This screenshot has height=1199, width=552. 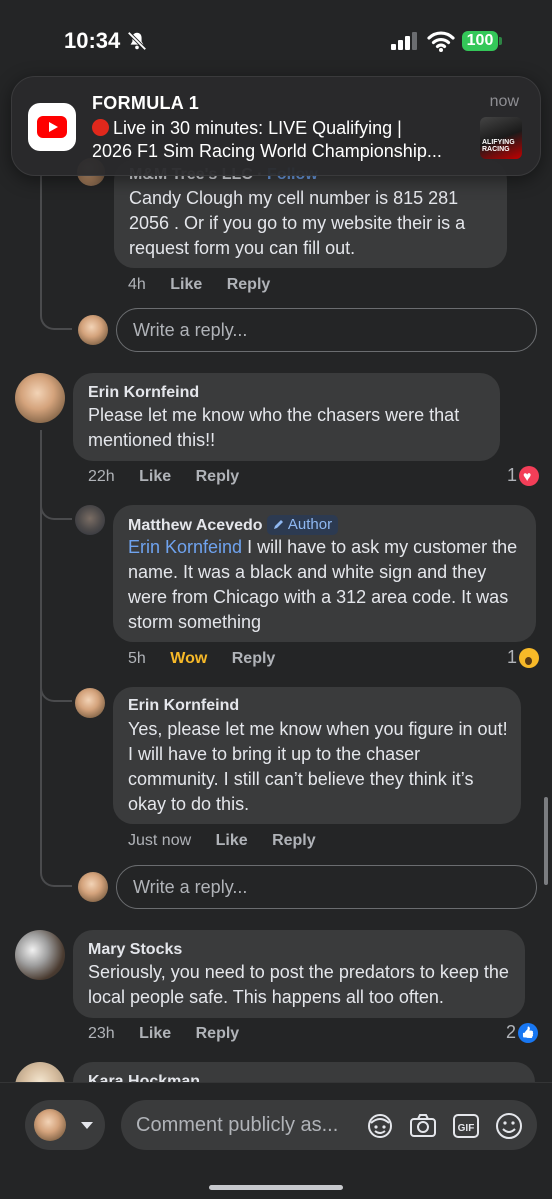 I want to click on thumbnail-text: ALIFYING RACING, so click(x=498, y=146).